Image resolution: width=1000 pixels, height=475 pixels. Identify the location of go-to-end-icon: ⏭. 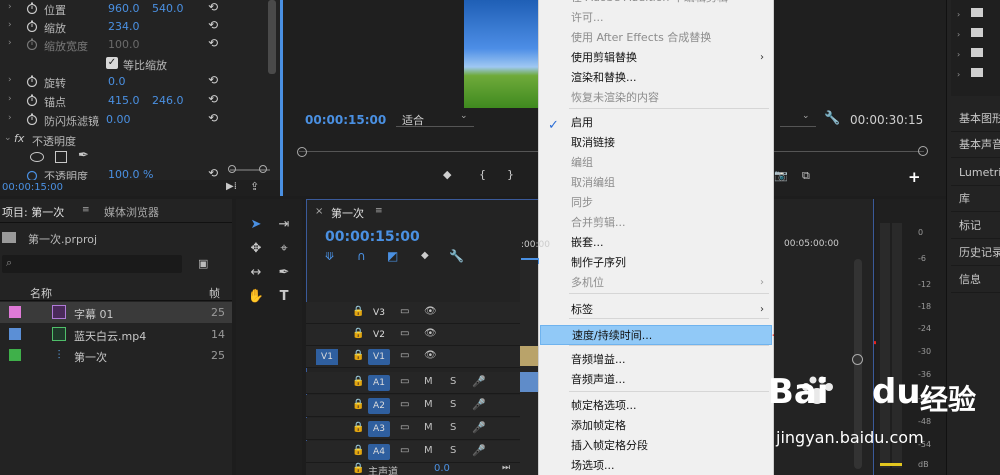
(506, 468).